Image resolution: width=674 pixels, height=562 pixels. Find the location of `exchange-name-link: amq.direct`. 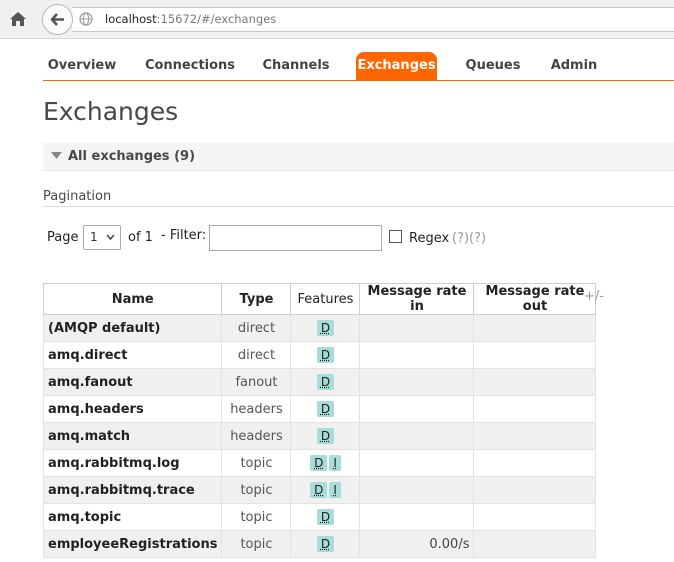

exchange-name-link: amq.direct is located at coordinates (133, 355).